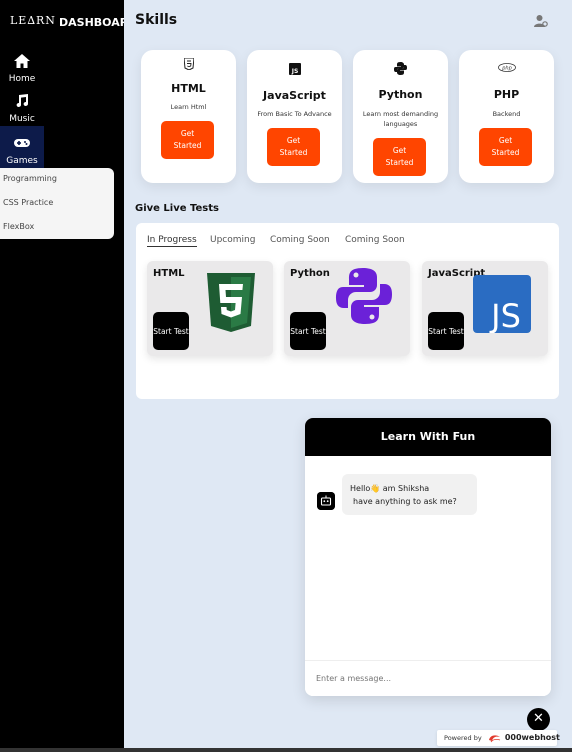 The height and width of the screenshot is (752, 572). What do you see at coordinates (177, 208) in the screenshot?
I see `section-title-live-tests: Give Live Tests` at bounding box center [177, 208].